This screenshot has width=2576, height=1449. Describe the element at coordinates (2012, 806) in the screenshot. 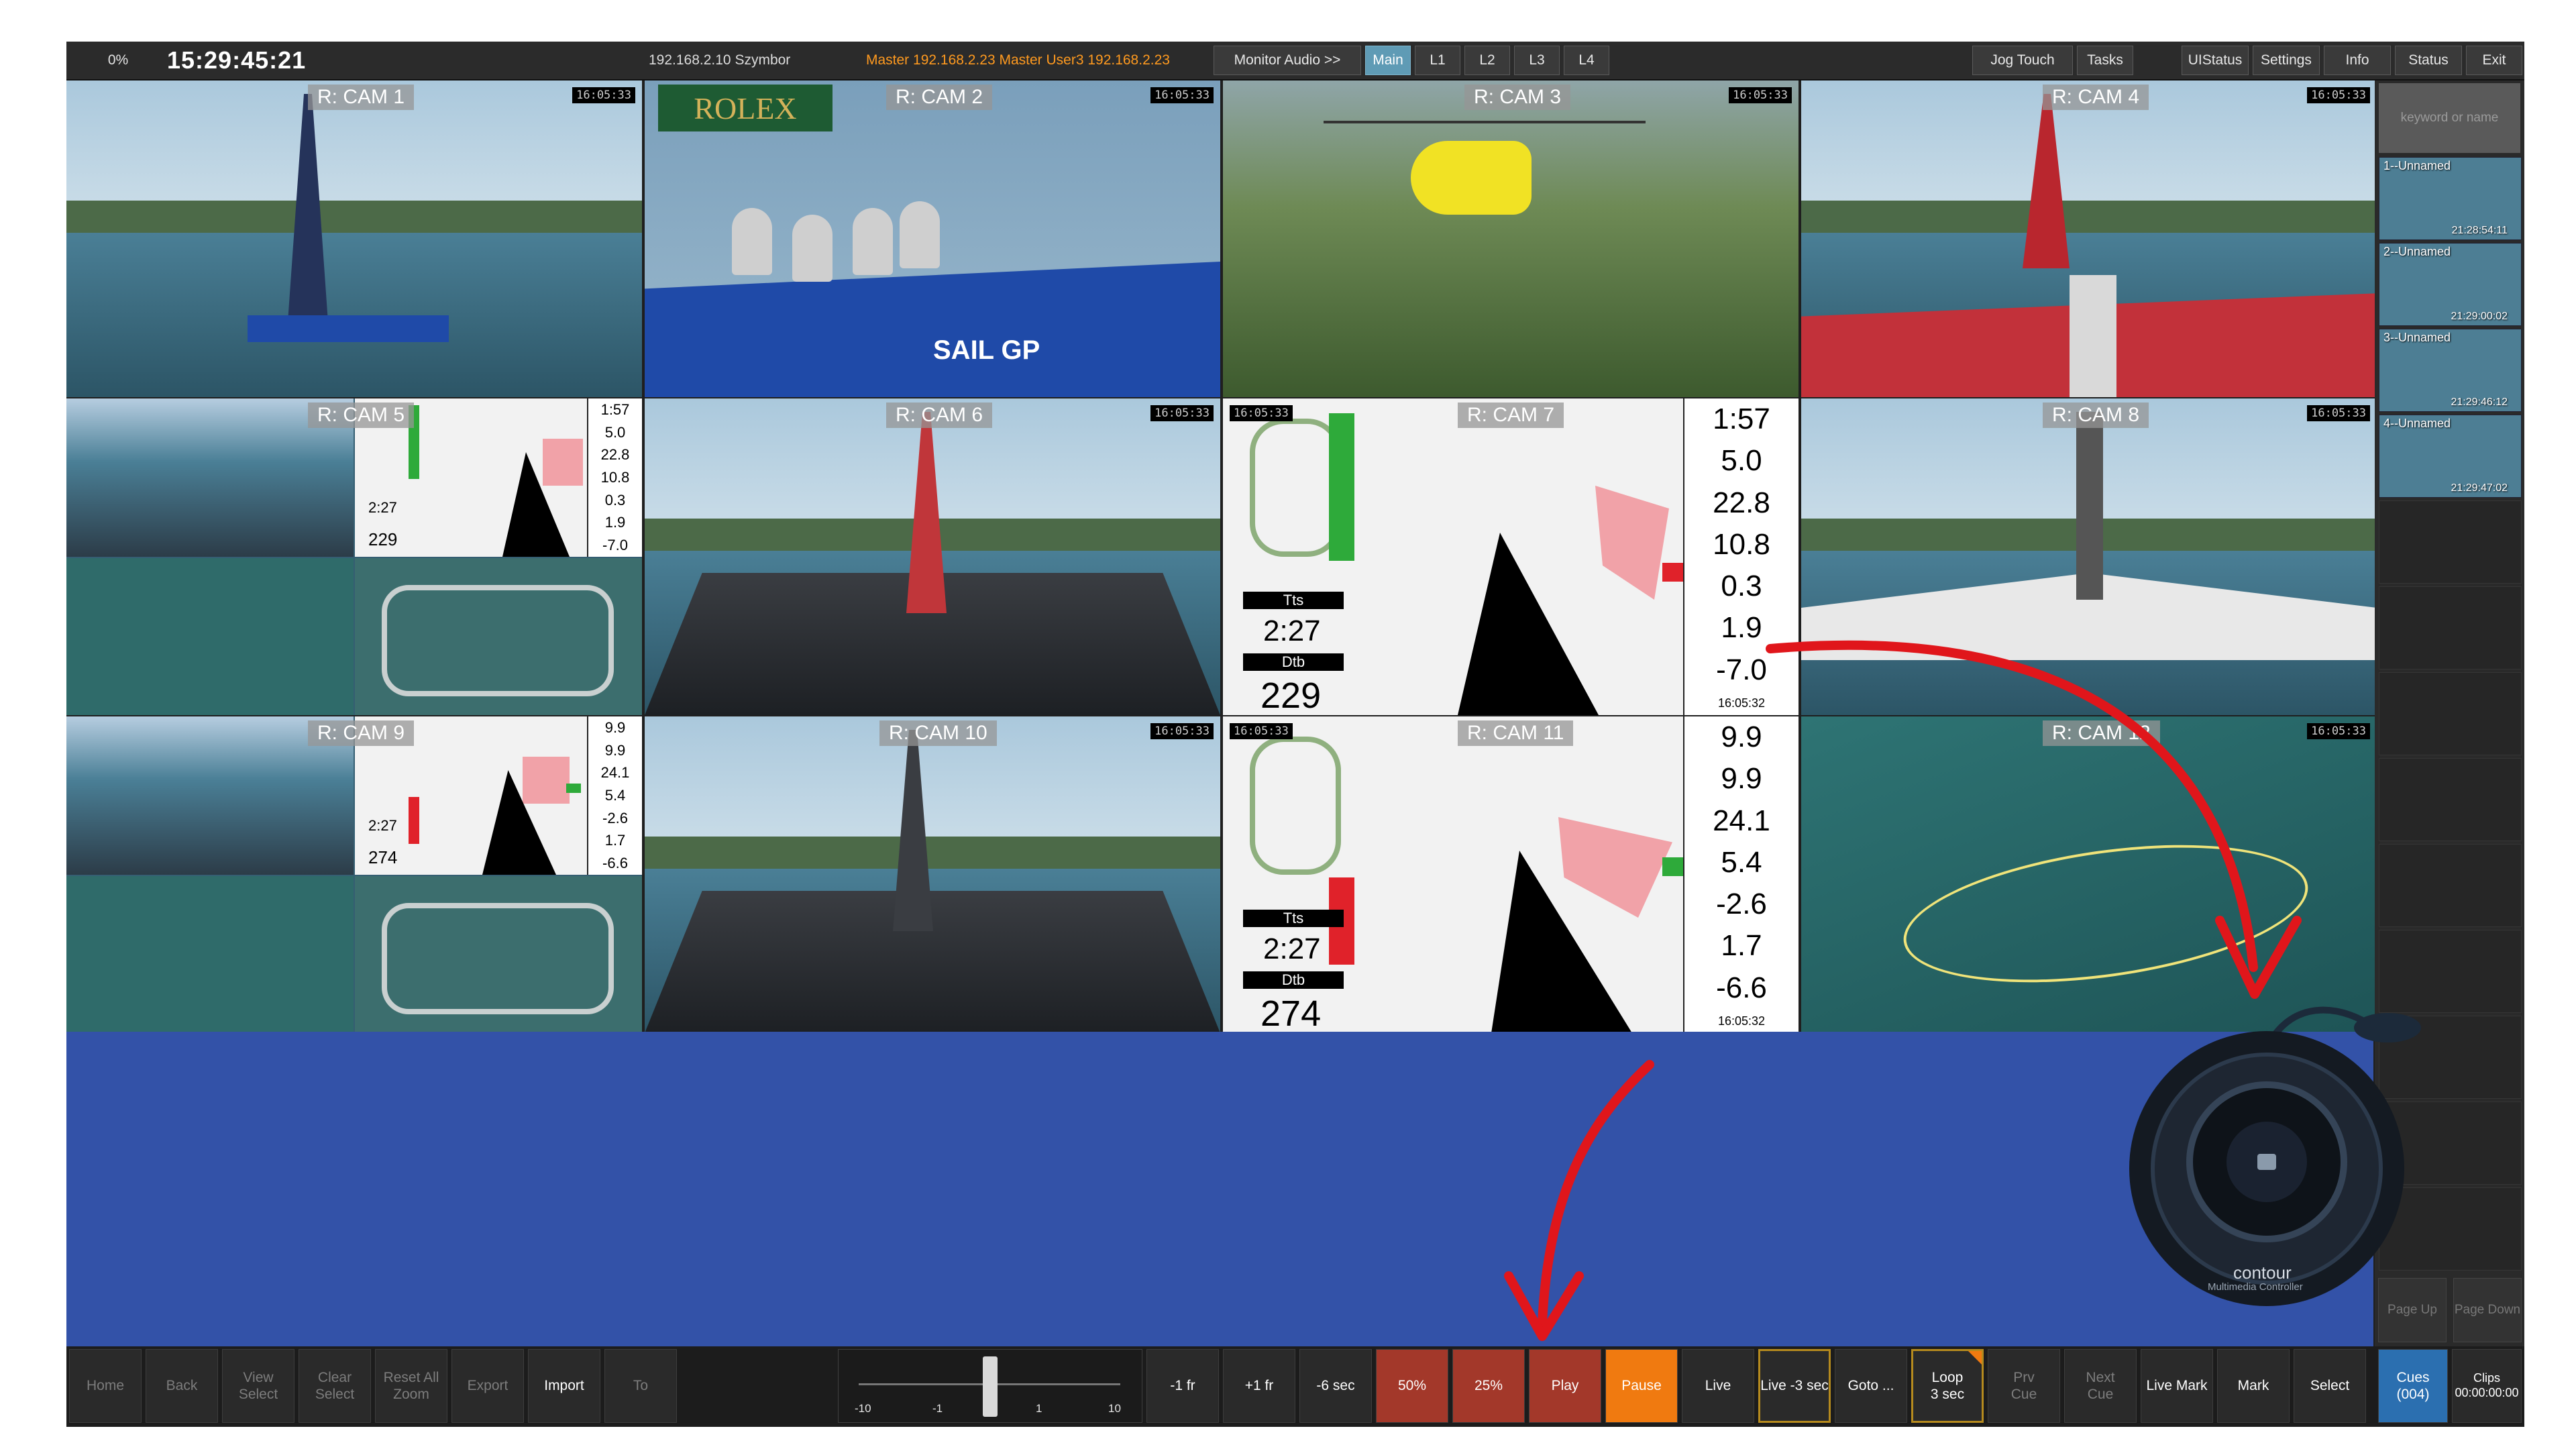

I see `arrow-to-controller` at that location.